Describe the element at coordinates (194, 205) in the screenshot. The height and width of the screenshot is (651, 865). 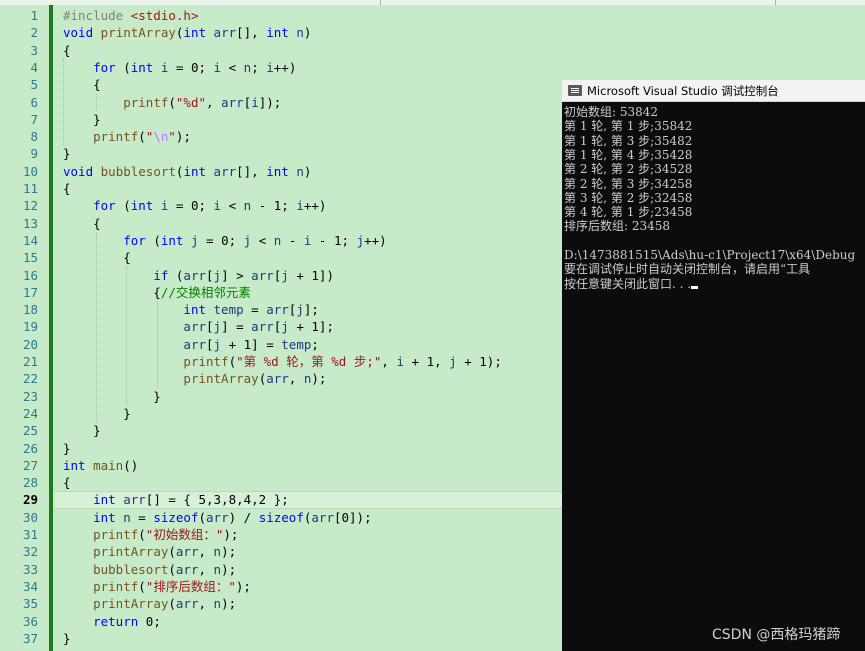
I see `code-line: for (int i = 0; i < n - 1; i++)` at that location.